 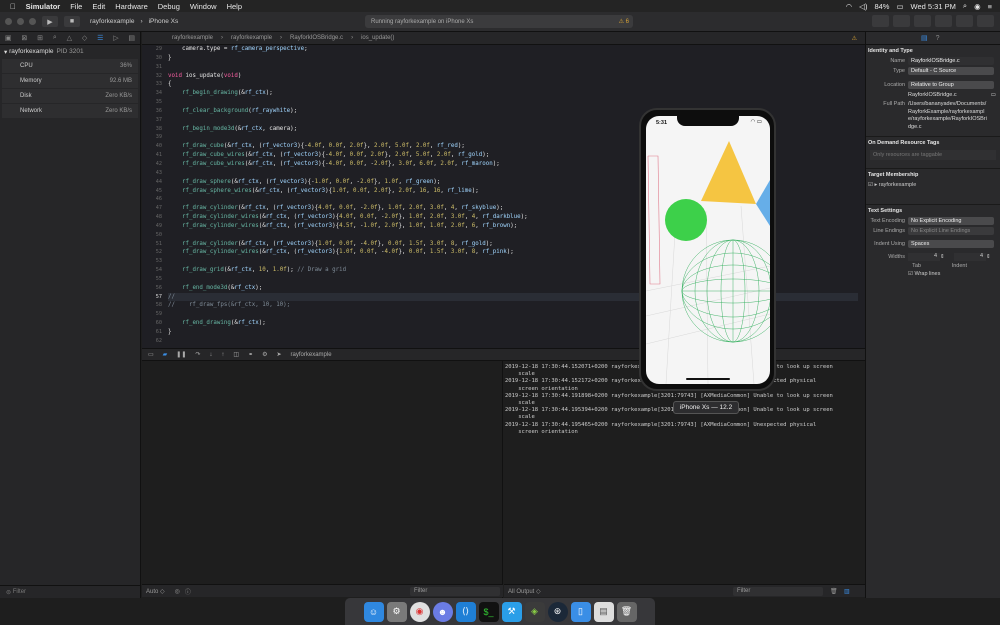 What do you see at coordinates (924, 38) in the screenshot?
I see `file-inspector-icon: ▤` at bounding box center [924, 38].